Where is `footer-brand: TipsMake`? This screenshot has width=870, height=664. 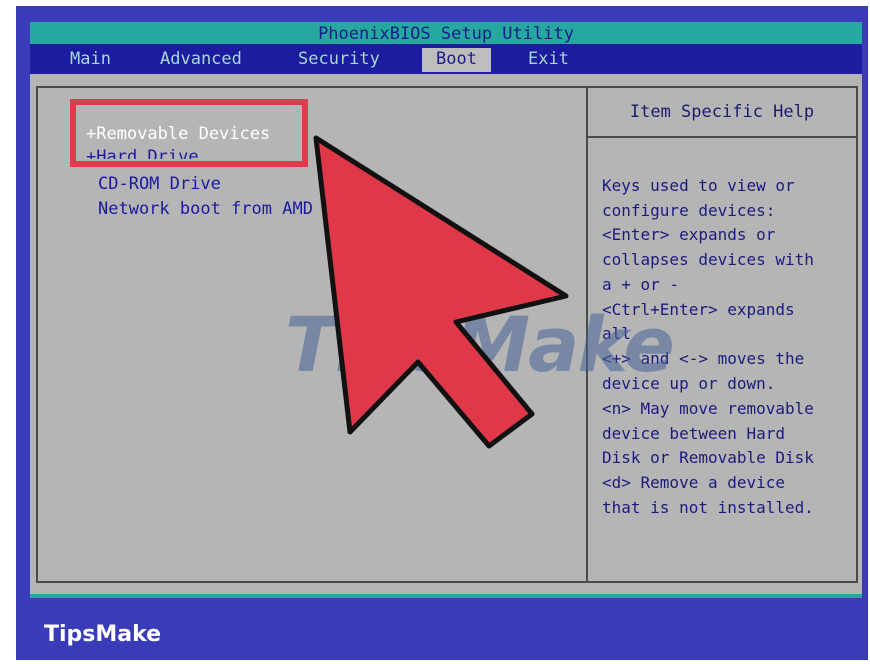 footer-brand: TipsMake is located at coordinates (103, 634).